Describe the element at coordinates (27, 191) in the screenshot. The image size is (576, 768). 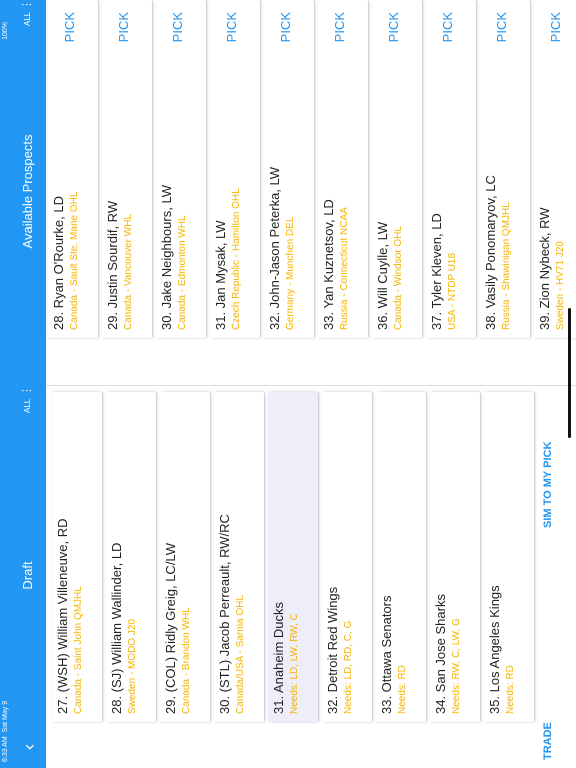
I see `available-title: Available Prospects` at that location.